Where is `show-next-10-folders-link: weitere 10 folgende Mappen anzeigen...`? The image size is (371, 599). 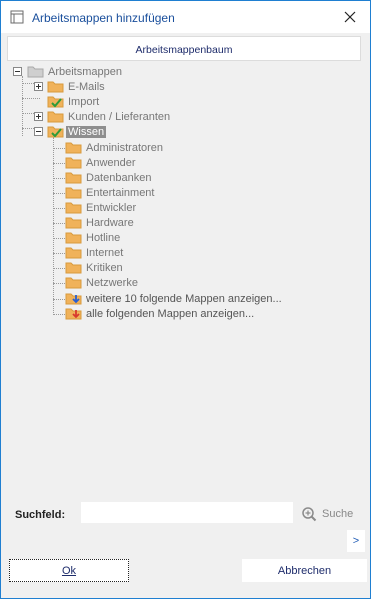 show-next-10-folders-link: weitere 10 folgende Mappen anzeigen... is located at coordinates (173, 298).